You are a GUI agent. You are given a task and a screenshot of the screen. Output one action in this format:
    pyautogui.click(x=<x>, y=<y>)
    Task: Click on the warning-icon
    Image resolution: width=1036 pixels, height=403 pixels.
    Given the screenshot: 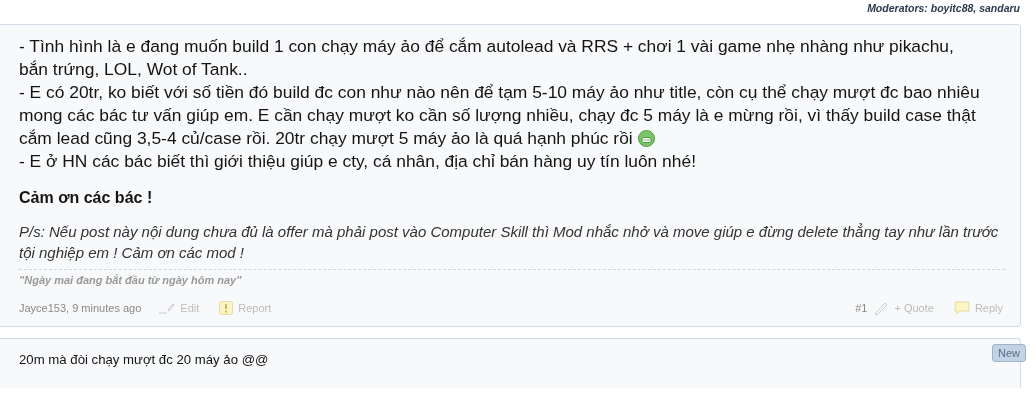 What is the action you would take?
    pyautogui.click(x=226, y=308)
    